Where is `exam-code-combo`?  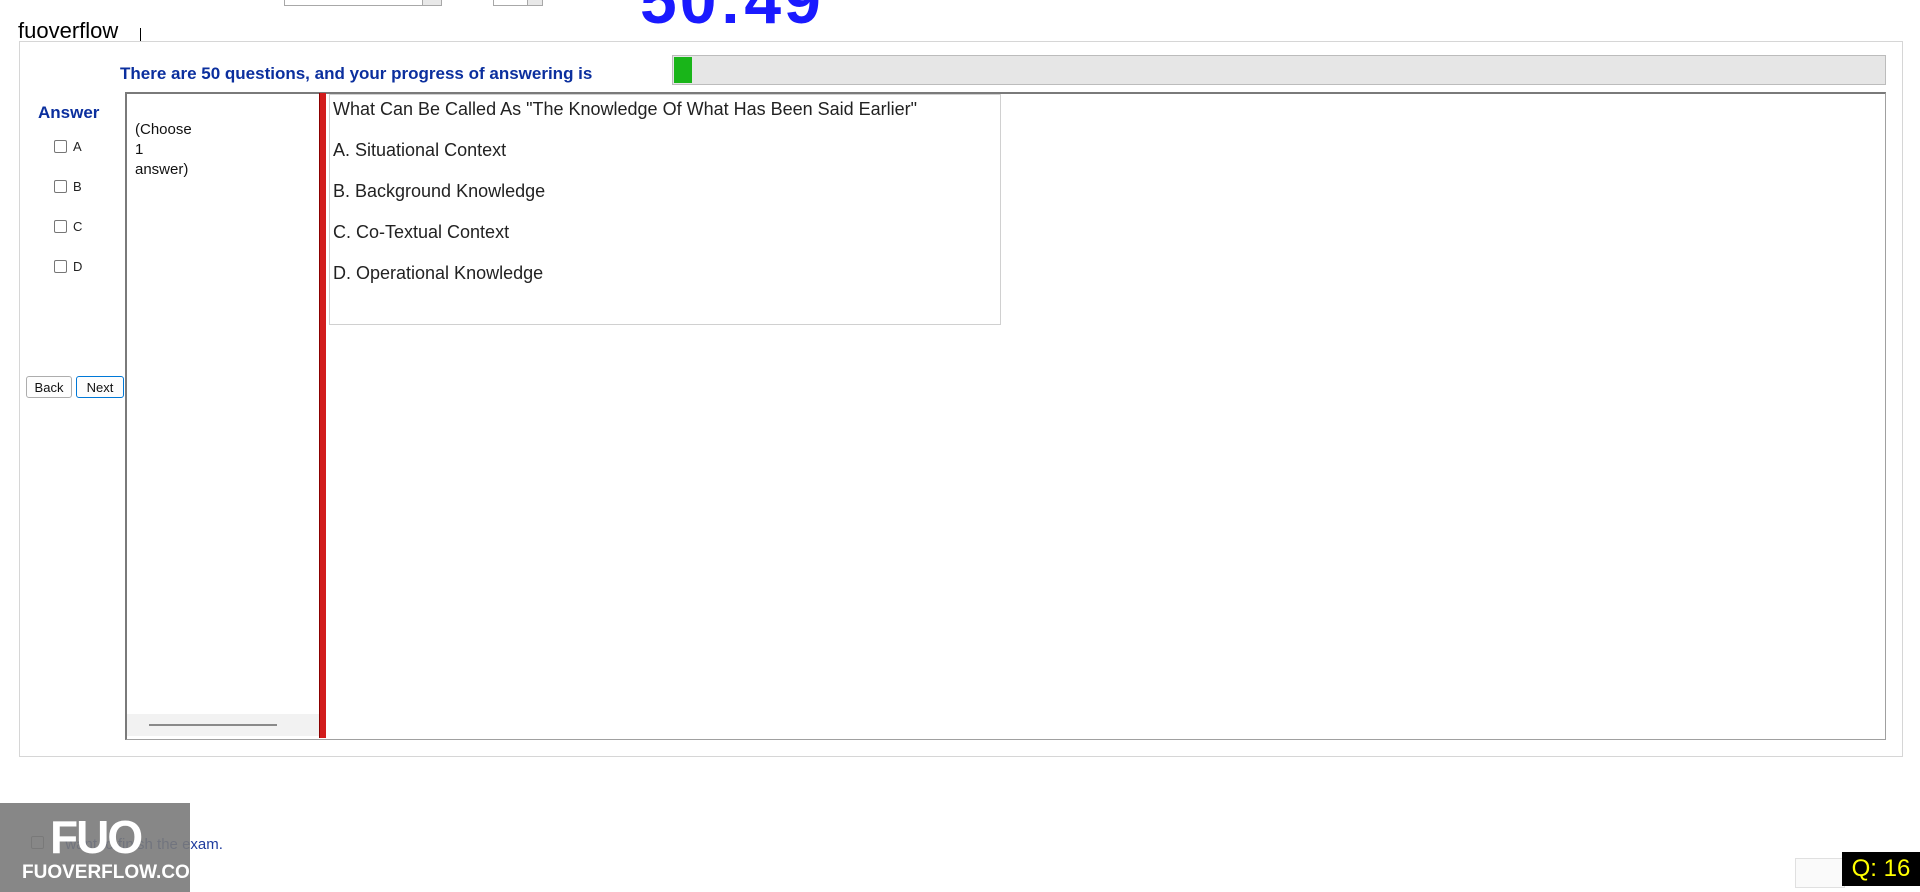
exam-code-combo is located at coordinates (363, 3).